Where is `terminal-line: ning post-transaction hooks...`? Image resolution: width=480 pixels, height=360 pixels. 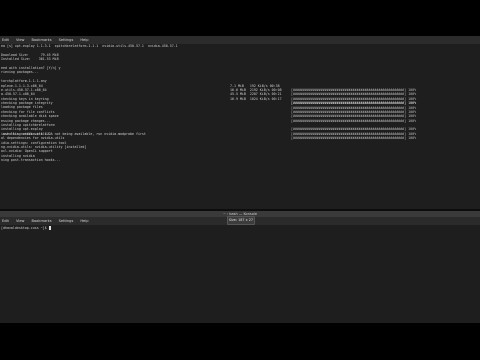
terminal-line: ning post-transaction hooks... is located at coordinates (31, 160).